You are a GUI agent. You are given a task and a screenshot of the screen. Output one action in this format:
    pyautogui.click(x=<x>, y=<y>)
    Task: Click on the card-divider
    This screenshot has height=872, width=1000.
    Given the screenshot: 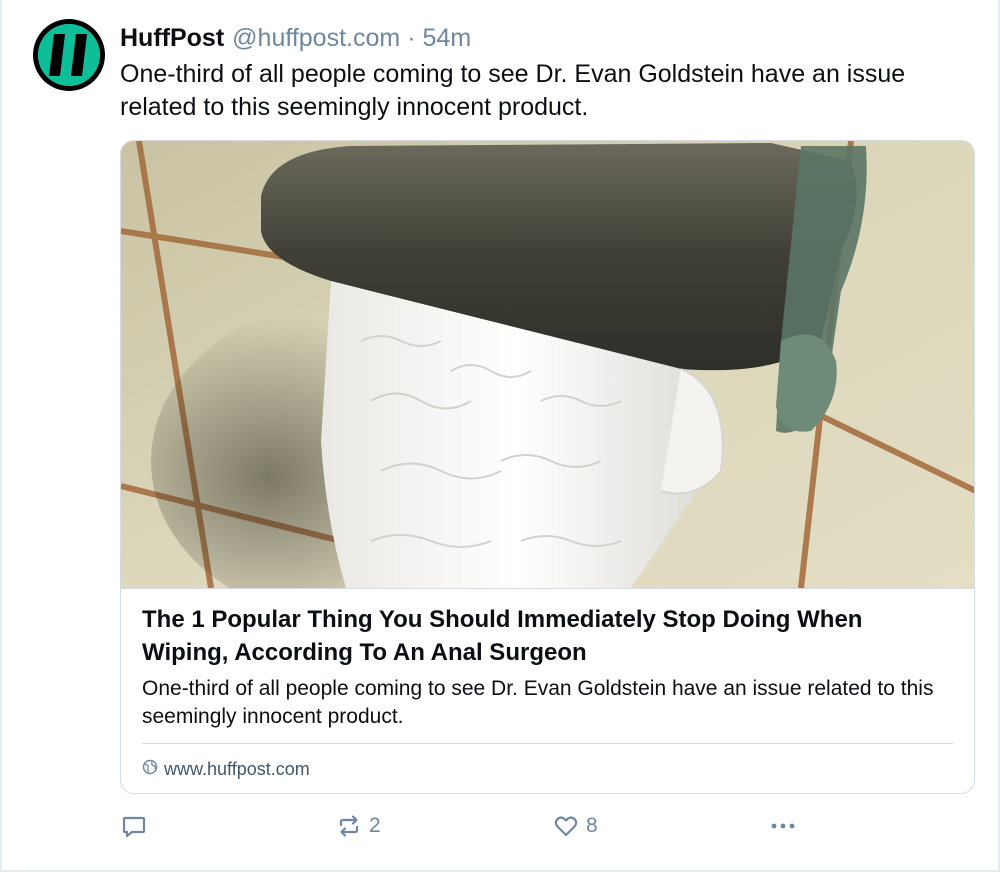 What is the action you would take?
    pyautogui.click(x=547, y=743)
    